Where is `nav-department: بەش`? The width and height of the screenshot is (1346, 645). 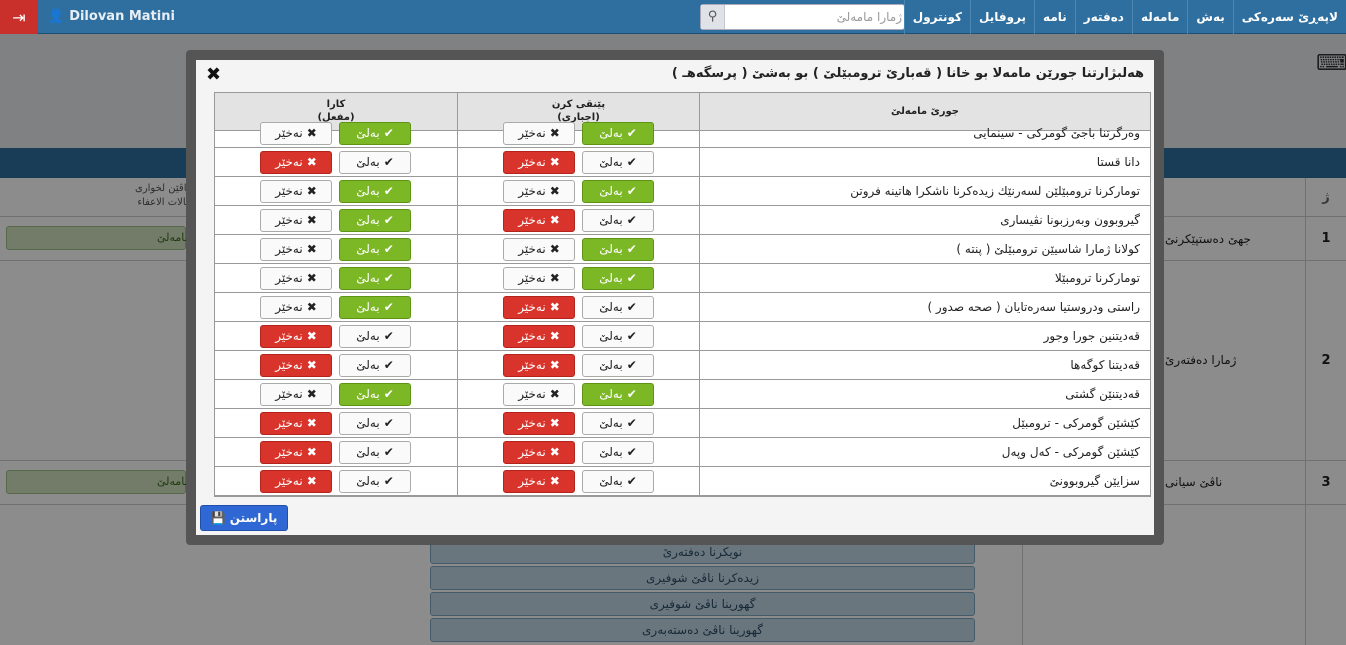 nav-department: بەش is located at coordinates (1209, 17).